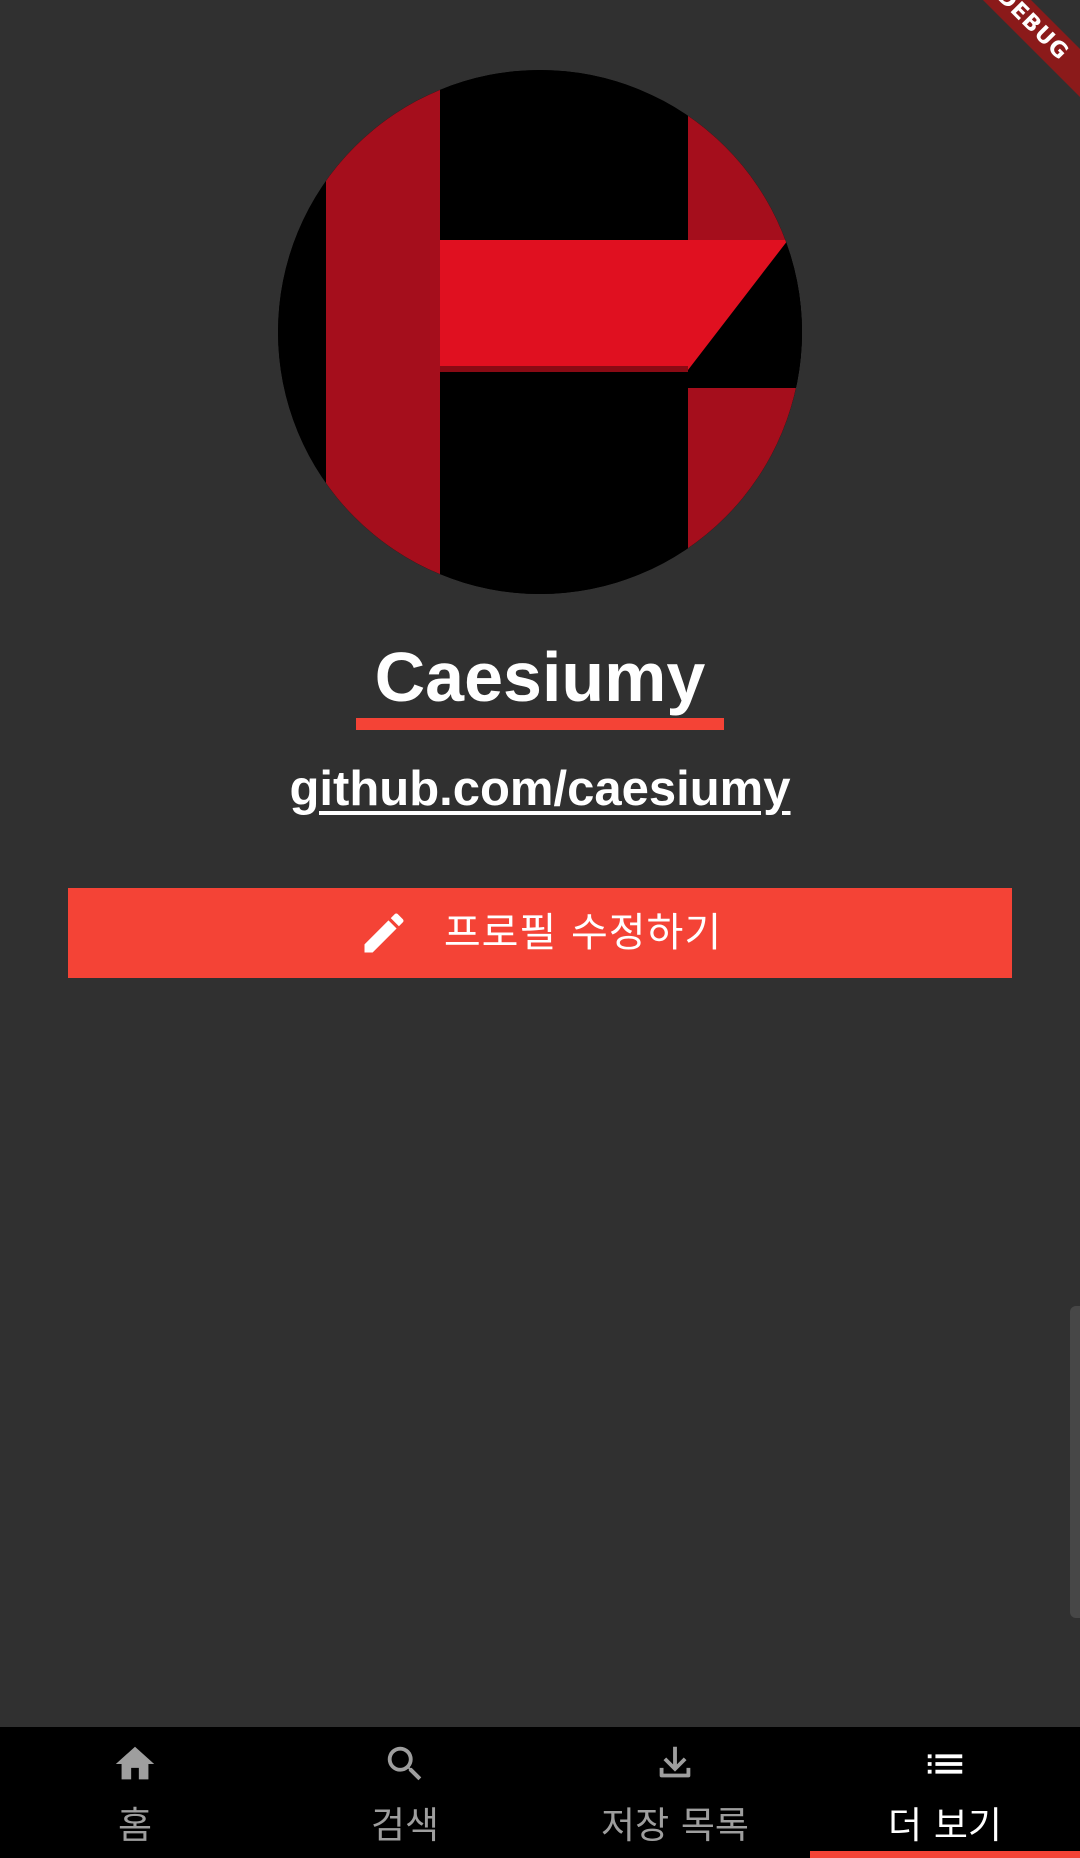 This screenshot has height=1858, width=1080. What do you see at coordinates (540, 724) in the screenshot?
I see `name-underline` at bounding box center [540, 724].